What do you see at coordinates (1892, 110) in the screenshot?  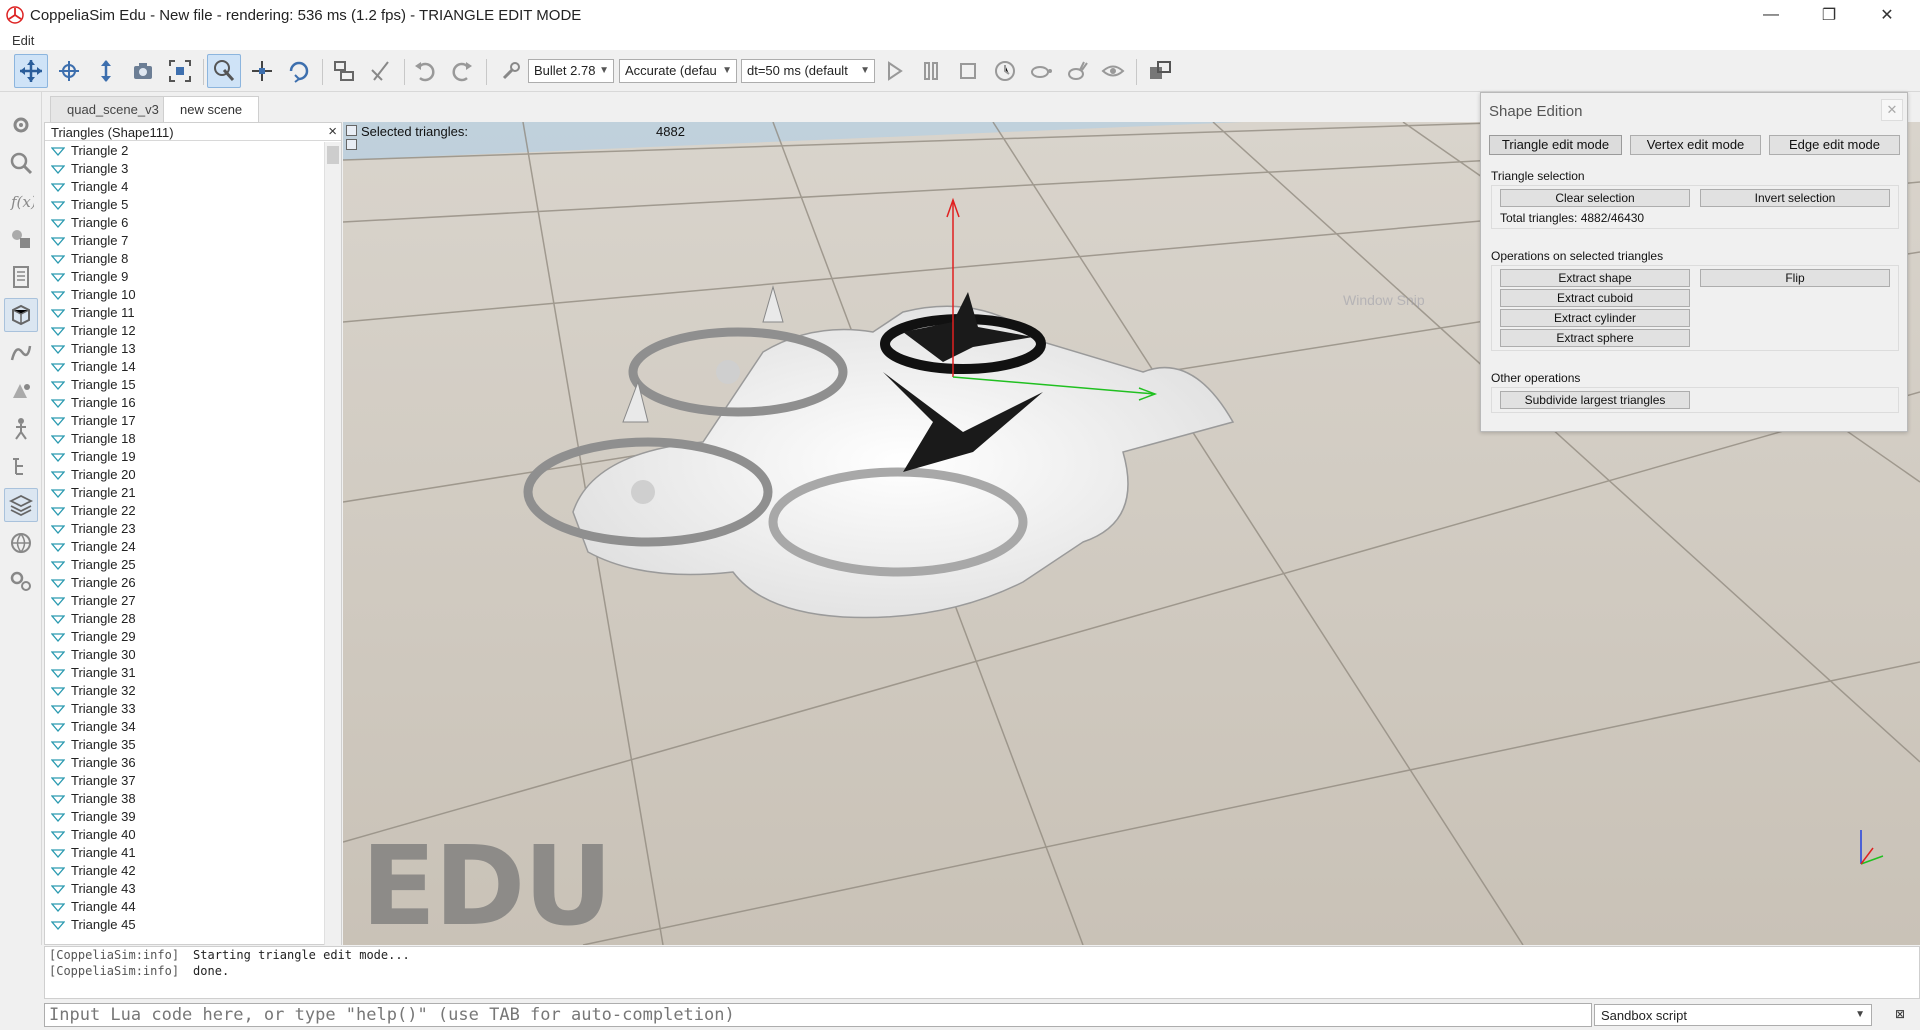 I see `dialog-close-button: ✕` at bounding box center [1892, 110].